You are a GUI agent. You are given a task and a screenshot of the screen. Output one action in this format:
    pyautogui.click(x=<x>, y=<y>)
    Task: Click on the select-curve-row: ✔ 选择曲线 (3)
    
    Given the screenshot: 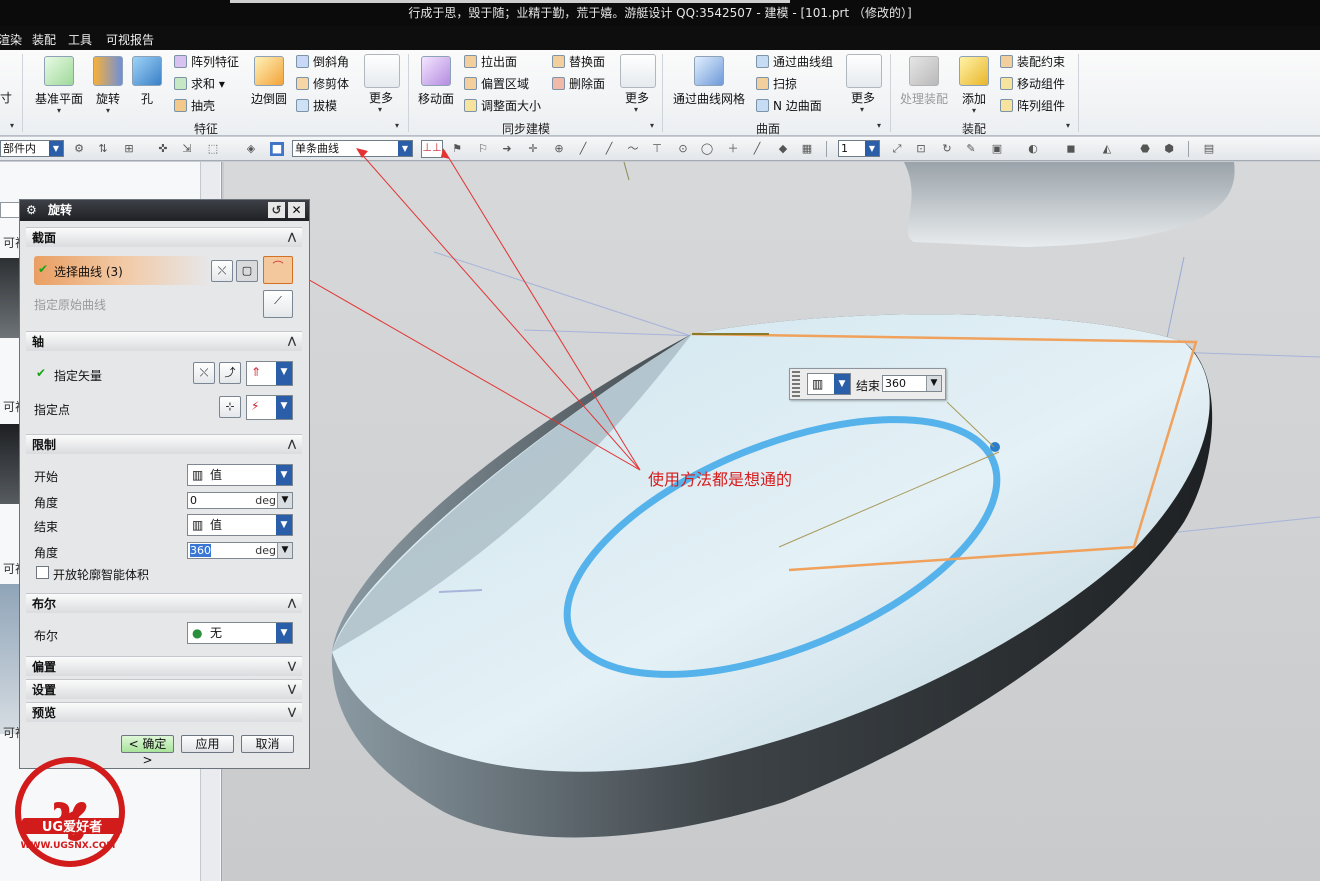 What is the action you would take?
    pyautogui.click(x=122, y=270)
    